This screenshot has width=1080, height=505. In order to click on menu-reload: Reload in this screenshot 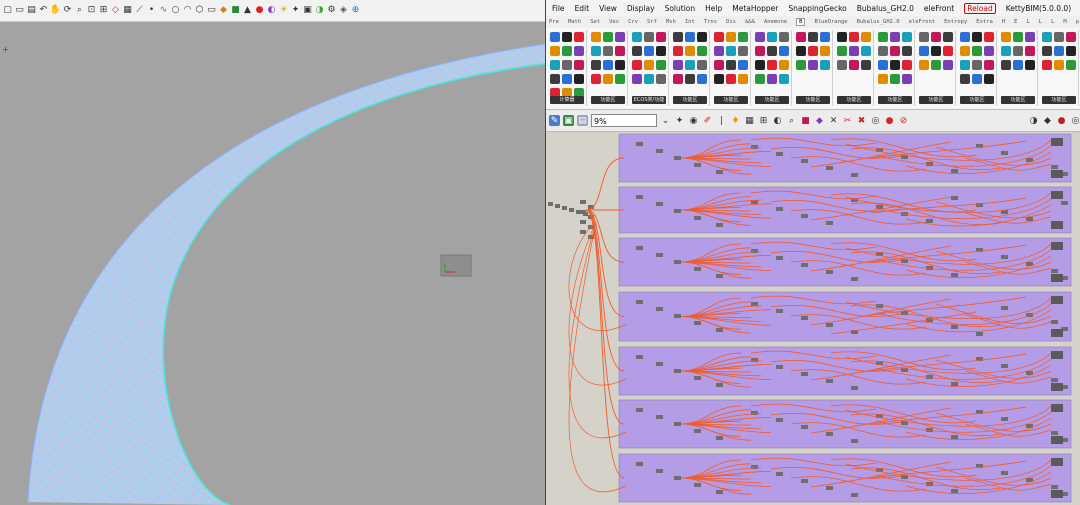, I will do `click(980, 8)`.